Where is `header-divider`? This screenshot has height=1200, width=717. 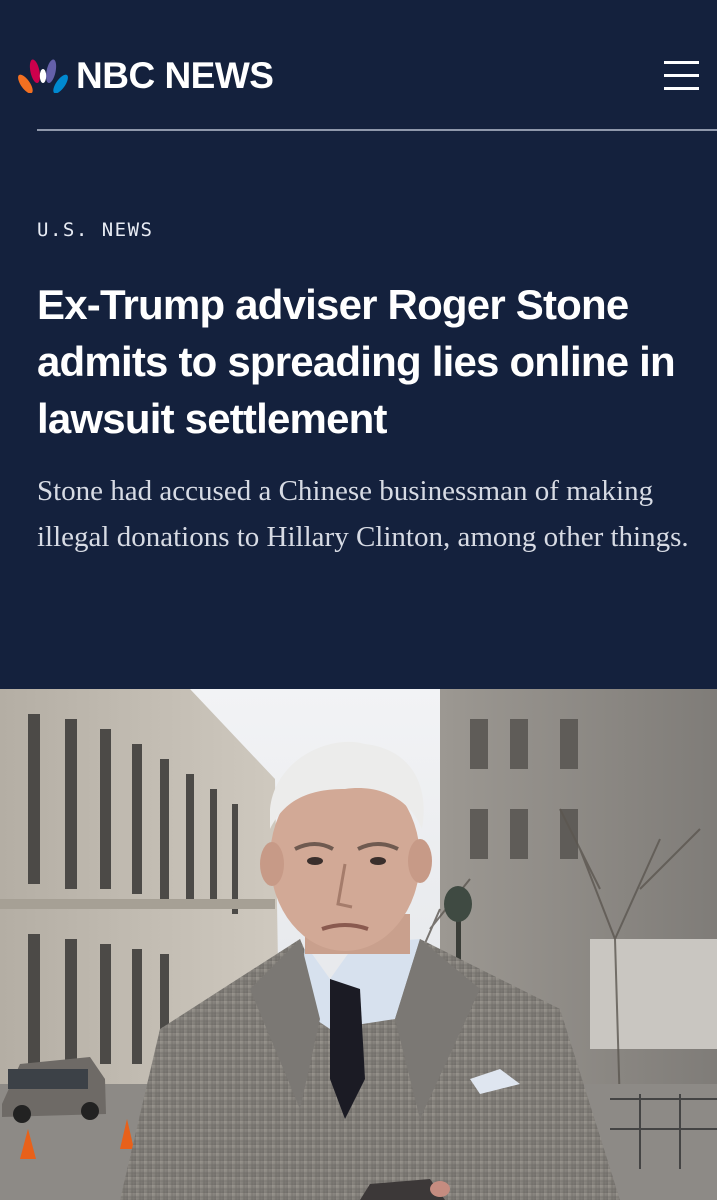 header-divider is located at coordinates (377, 130).